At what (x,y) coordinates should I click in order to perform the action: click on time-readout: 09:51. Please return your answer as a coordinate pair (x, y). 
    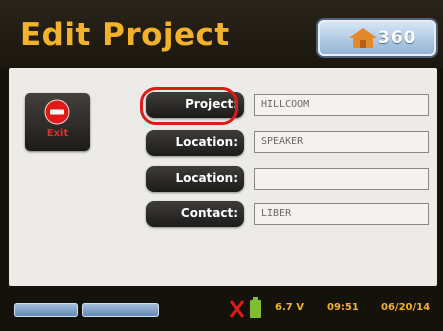
    Looking at the image, I should click on (343, 307).